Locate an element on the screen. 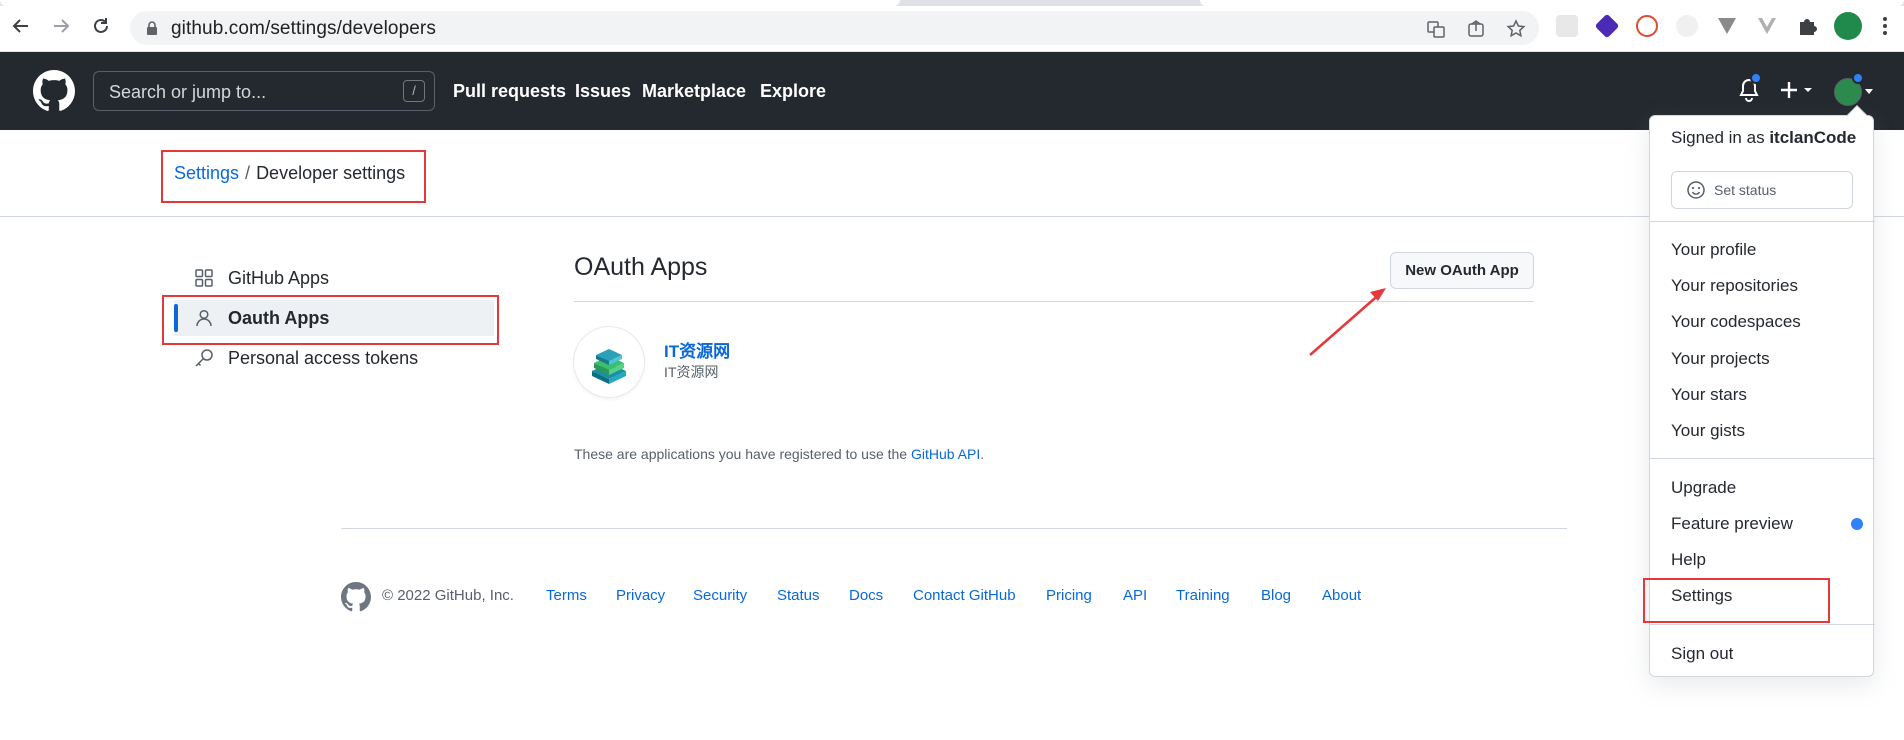 This screenshot has width=1904, height=740. footer-divider is located at coordinates (954, 528).